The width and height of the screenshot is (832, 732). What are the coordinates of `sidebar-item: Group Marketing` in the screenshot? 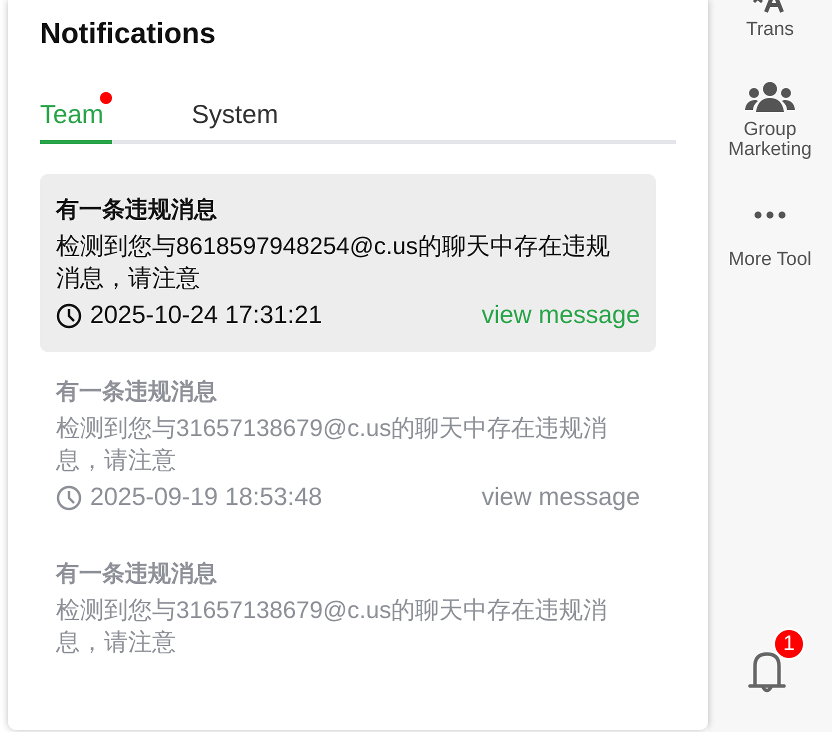 It's located at (770, 110).